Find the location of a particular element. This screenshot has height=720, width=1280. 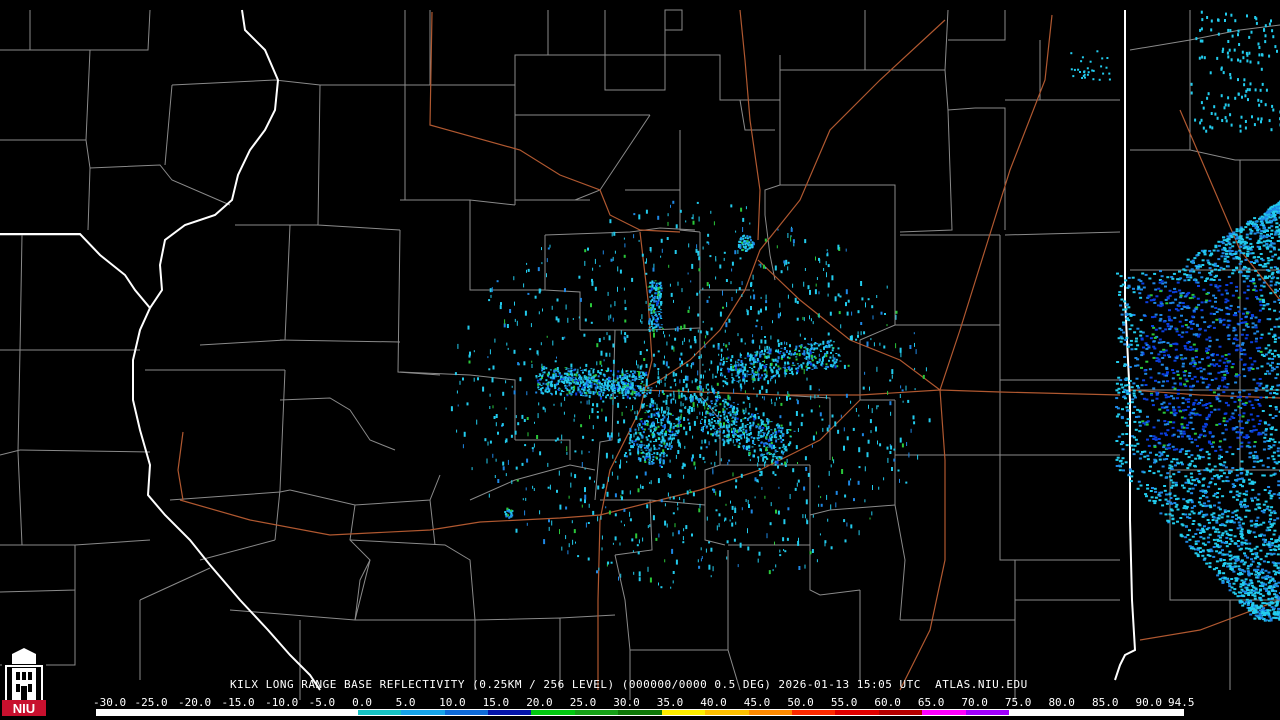

niu-logo-text: NIU is located at coordinates (24, 708).